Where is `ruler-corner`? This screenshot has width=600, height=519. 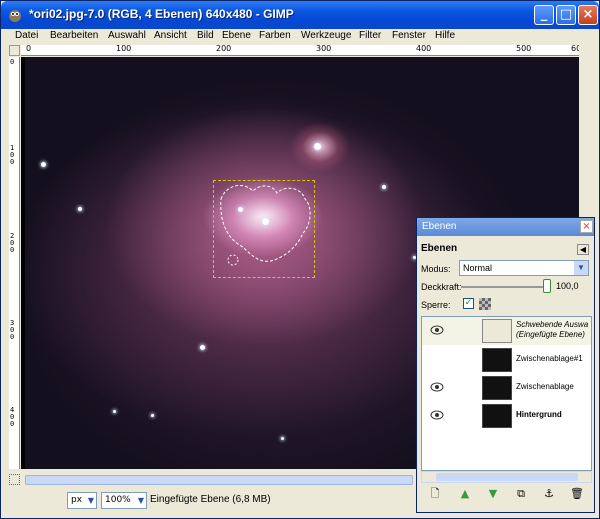
ruler-corner is located at coordinates (14, 50).